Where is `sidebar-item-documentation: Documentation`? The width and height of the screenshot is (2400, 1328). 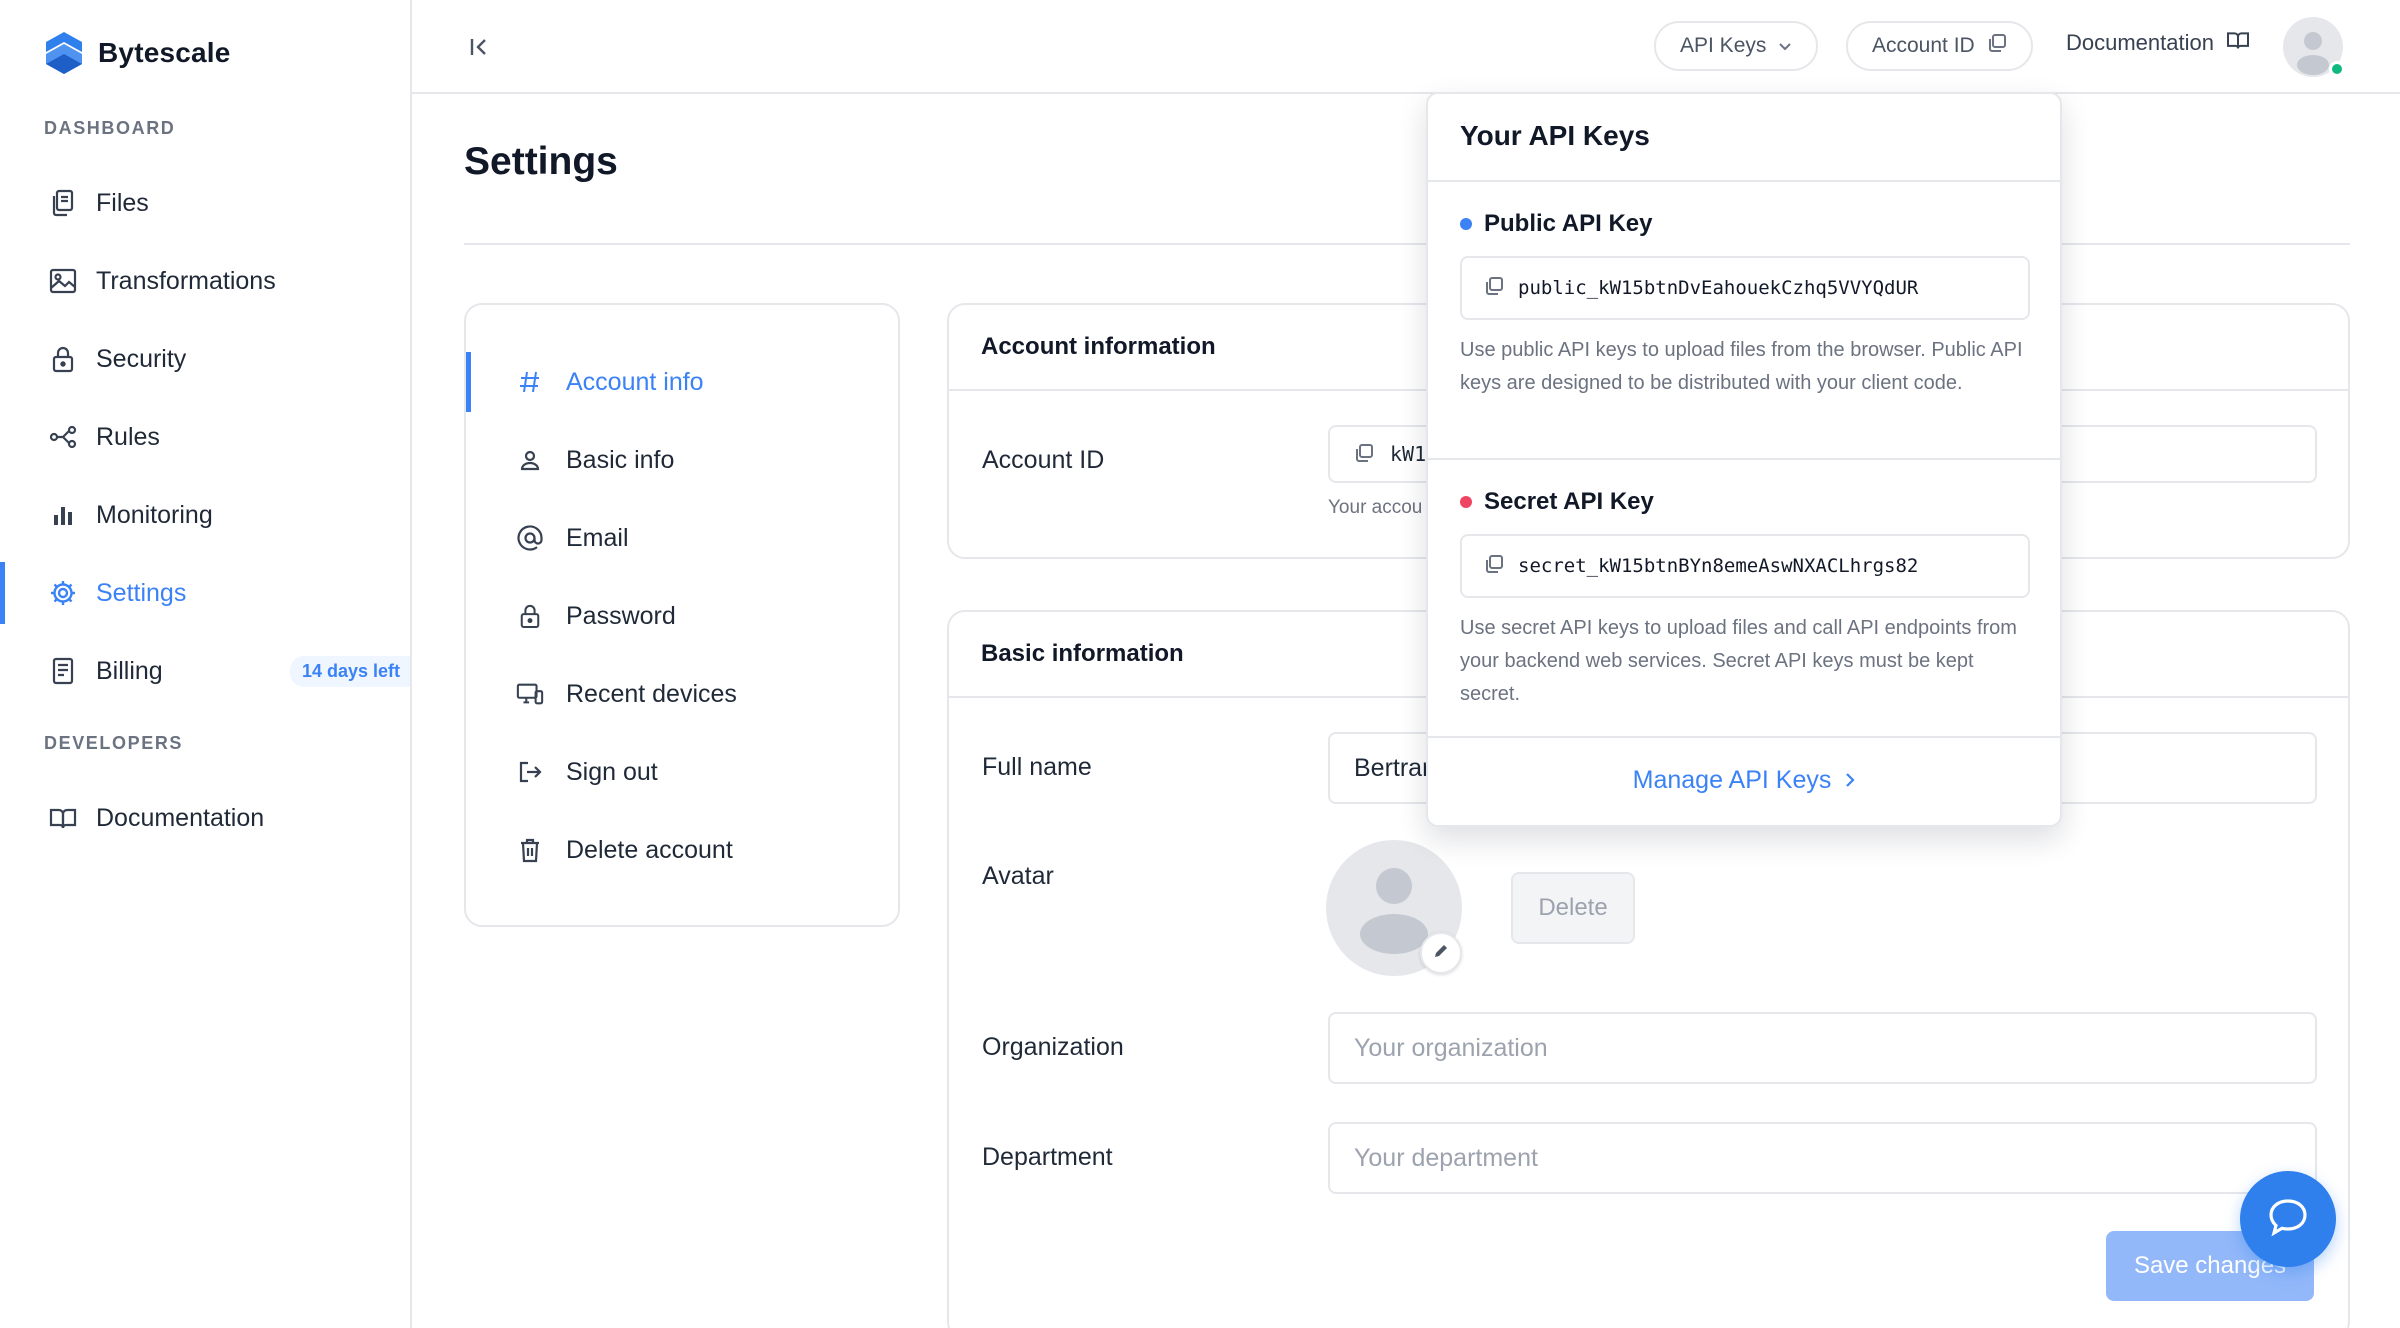
sidebar-item-documentation: Documentation is located at coordinates (205, 818).